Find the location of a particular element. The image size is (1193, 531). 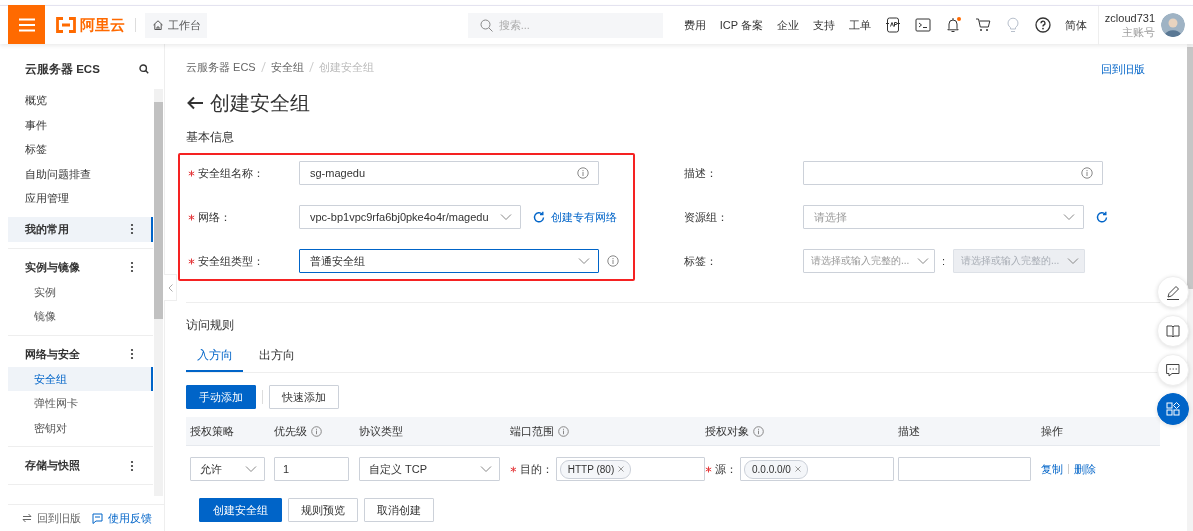

nav-link: 费用 is located at coordinates (694, 25).